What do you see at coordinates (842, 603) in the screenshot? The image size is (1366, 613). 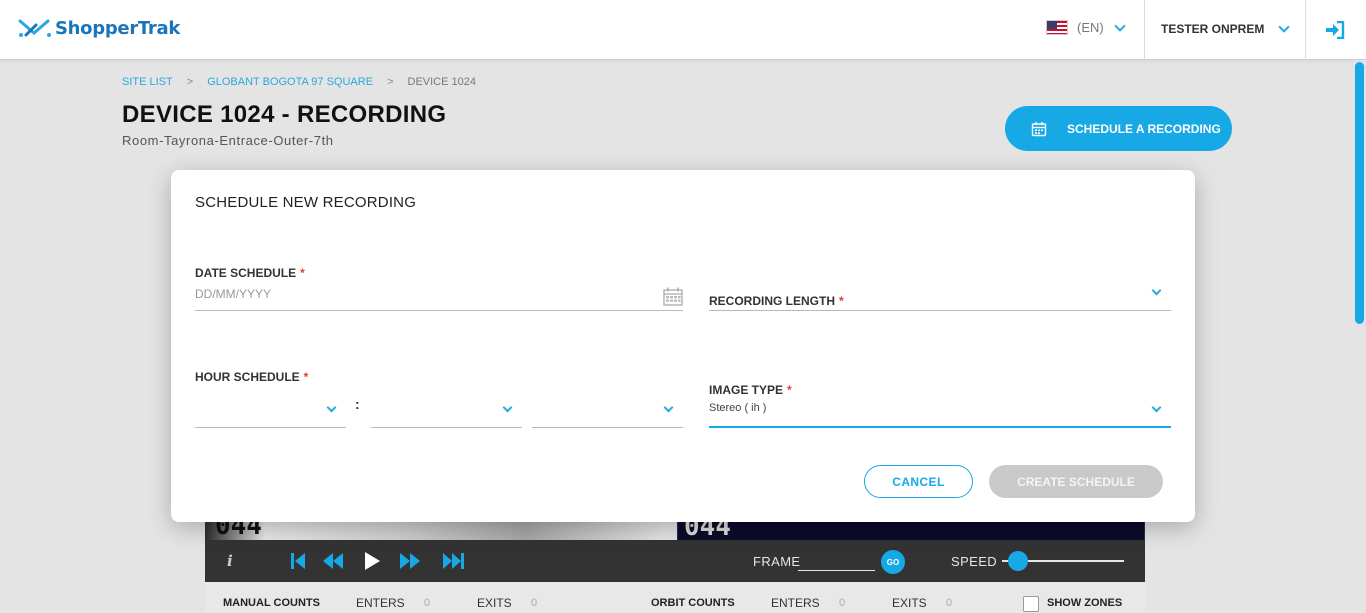 I see `orbit-enters-value: 0` at bounding box center [842, 603].